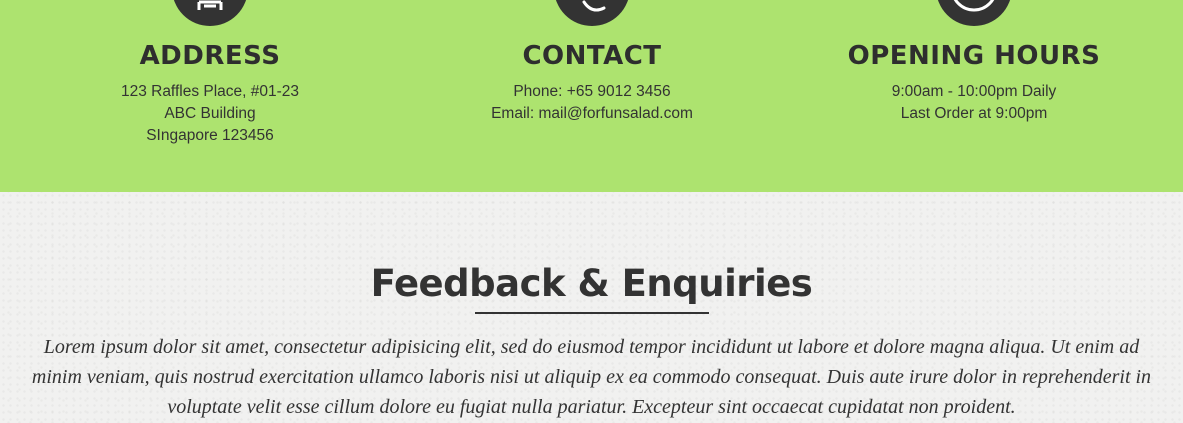 This screenshot has width=1183, height=423. What do you see at coordinates (210, 13) in the screenshot?
I see `building-icon` at bounding box center [210, 13].